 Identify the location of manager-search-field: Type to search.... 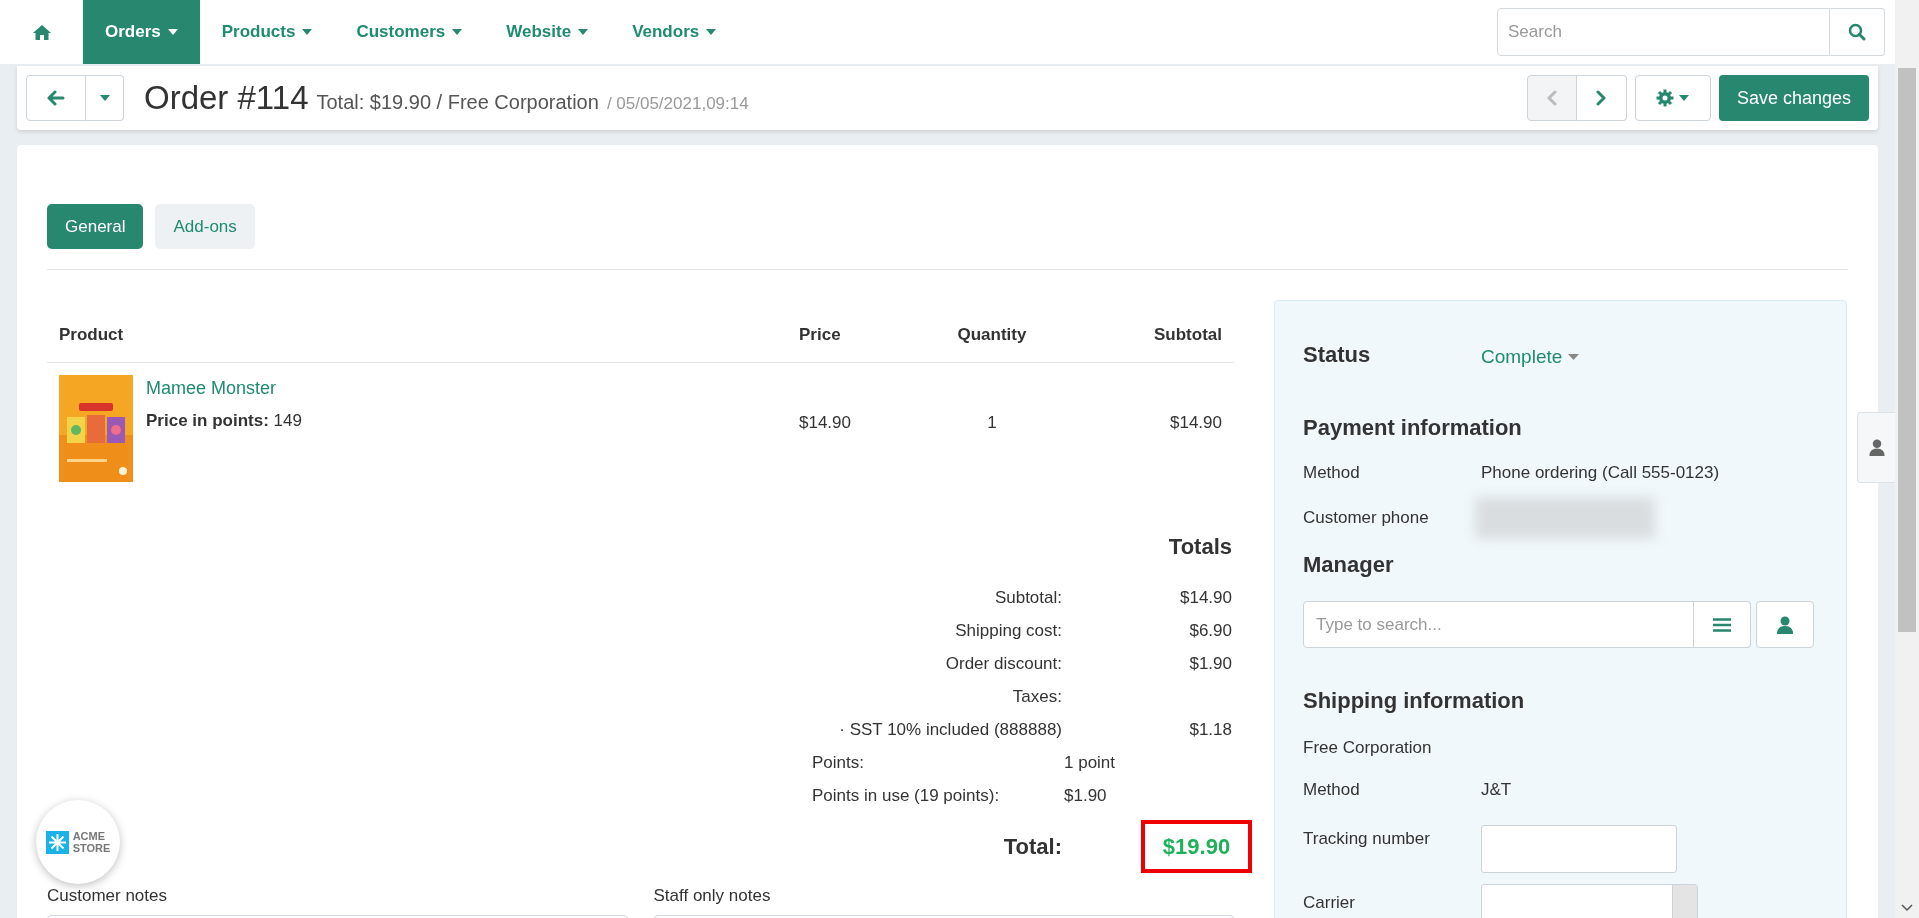
(1498, 624).